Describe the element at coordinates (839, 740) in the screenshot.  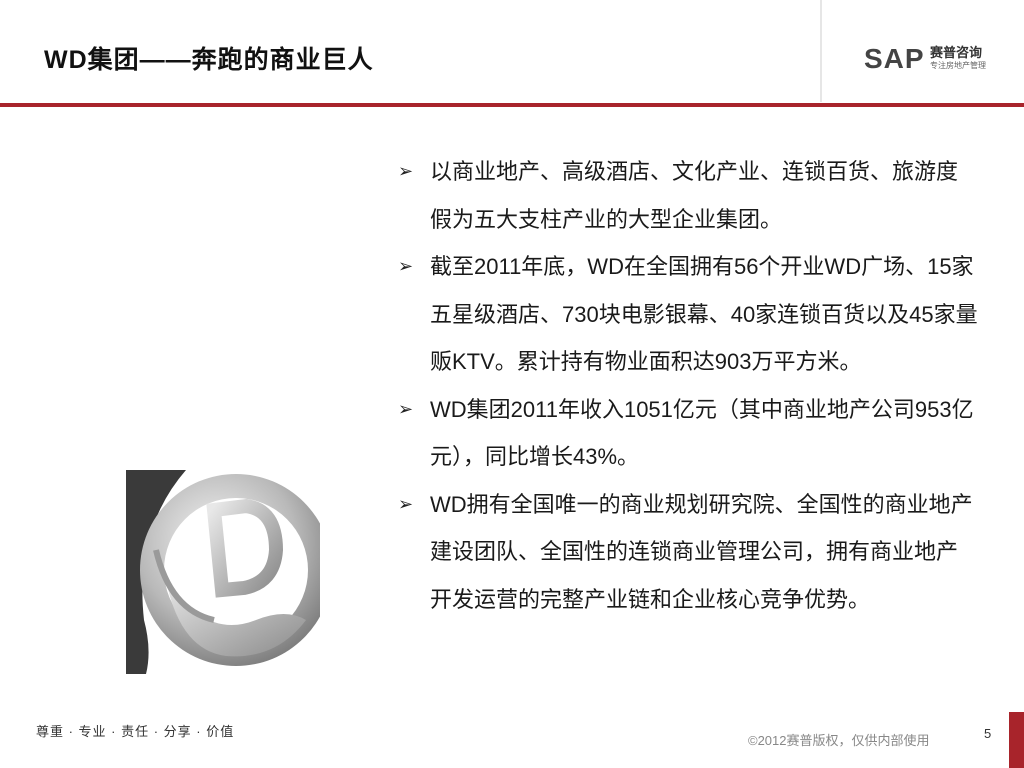
I see `footer-copyright: ©2012赛普版权，仅供内部使用` at that location.